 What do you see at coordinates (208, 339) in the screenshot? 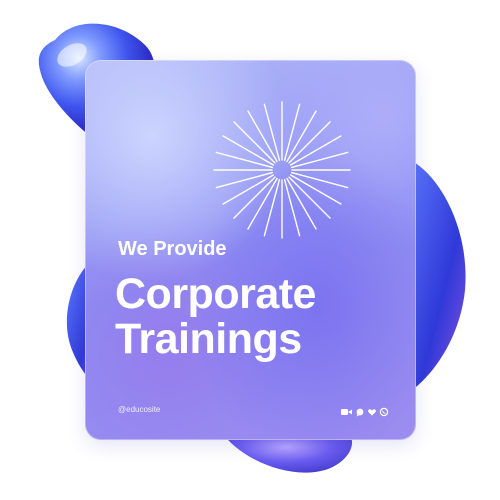
I see `headline-line-2: Trainings` at bounding box center [208, 339].